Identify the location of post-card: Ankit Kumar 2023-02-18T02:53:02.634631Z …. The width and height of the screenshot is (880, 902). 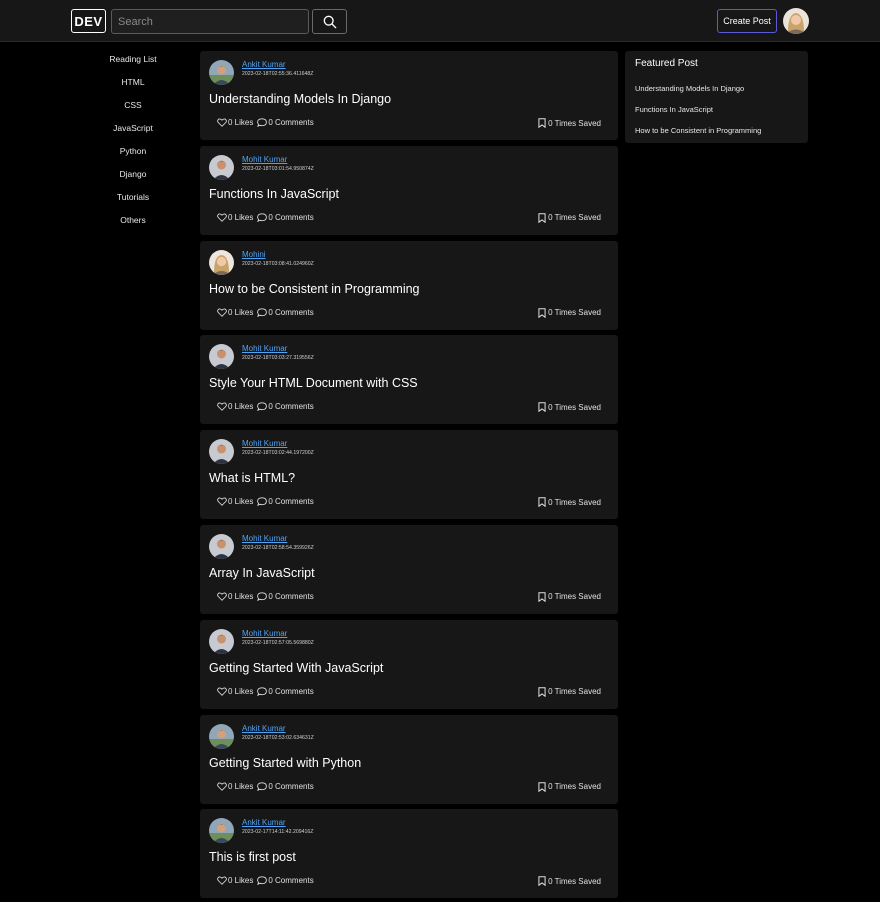
(409, 759).